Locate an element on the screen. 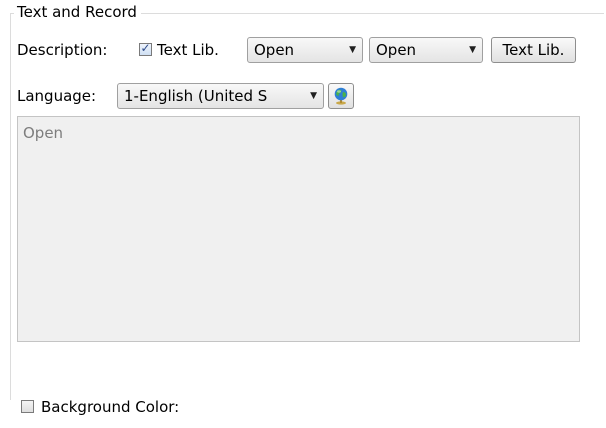 The width and height of the screenshot is (606, 428). combo-2-value: Open is located at coordinates (396, 50).